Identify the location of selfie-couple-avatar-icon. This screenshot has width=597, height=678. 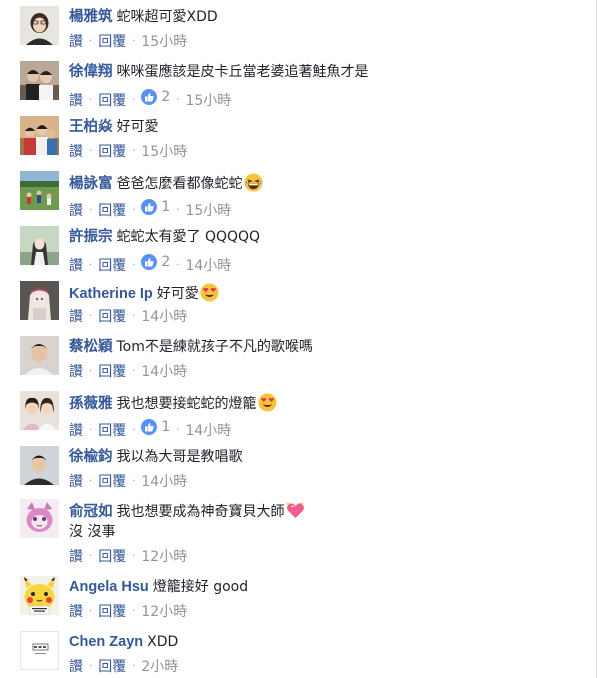
(39, 410).